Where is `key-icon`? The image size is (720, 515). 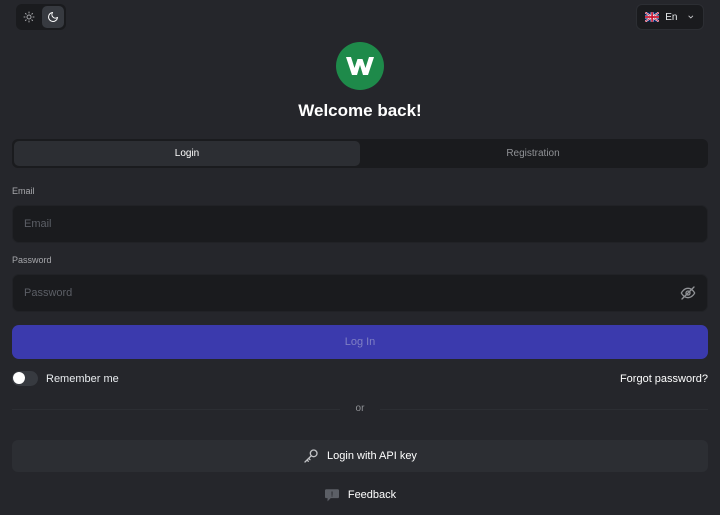
key-icon is located at coordinates (311, 456).